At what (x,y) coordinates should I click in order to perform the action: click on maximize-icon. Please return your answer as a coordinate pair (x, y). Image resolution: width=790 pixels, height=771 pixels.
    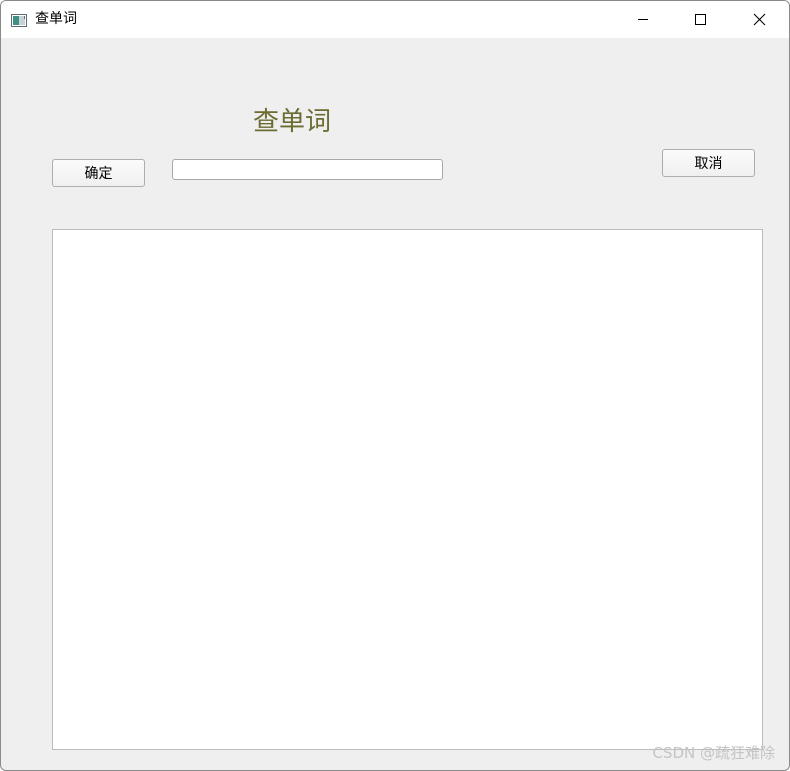
    Looking at the image, I should click on (700, 19).